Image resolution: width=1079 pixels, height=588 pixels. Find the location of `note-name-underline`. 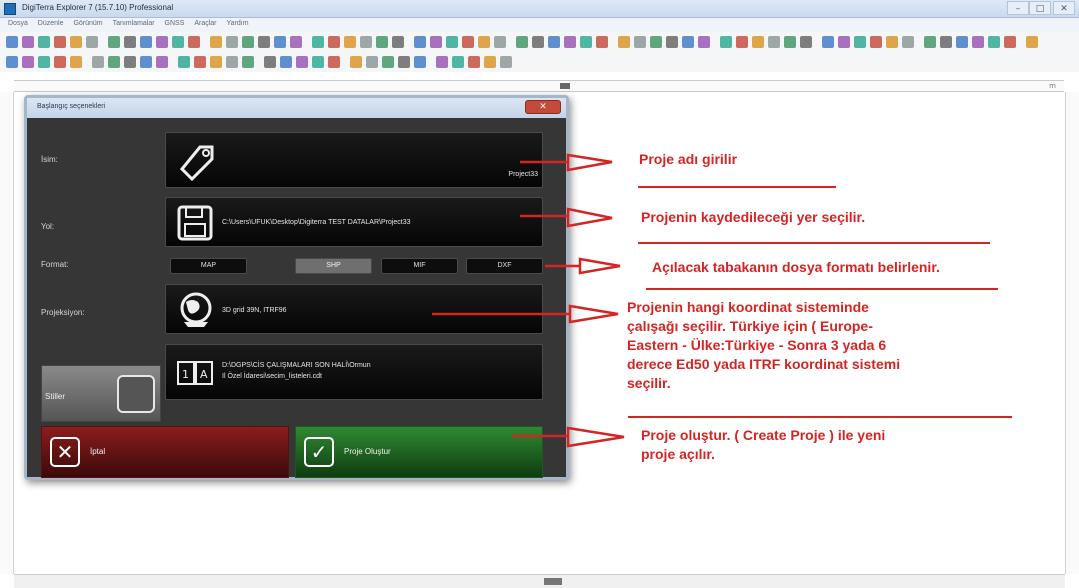

note-name-underline is located at coordinates (737, 187).